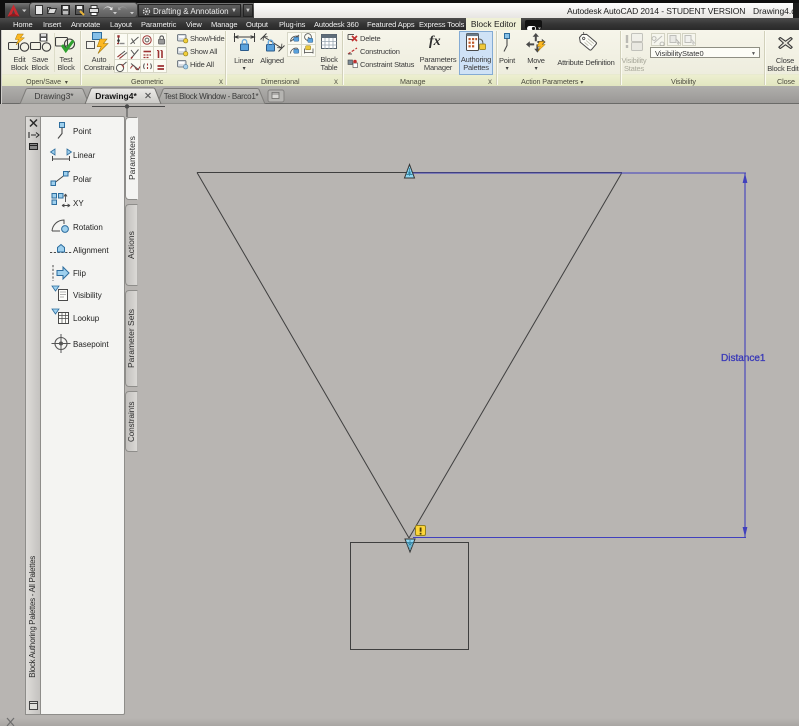 This screenshot has height=726, width=799. Describe the element at coordinates (743, 358) in the screenshot. I see `svg-text: Distance1` at that location.